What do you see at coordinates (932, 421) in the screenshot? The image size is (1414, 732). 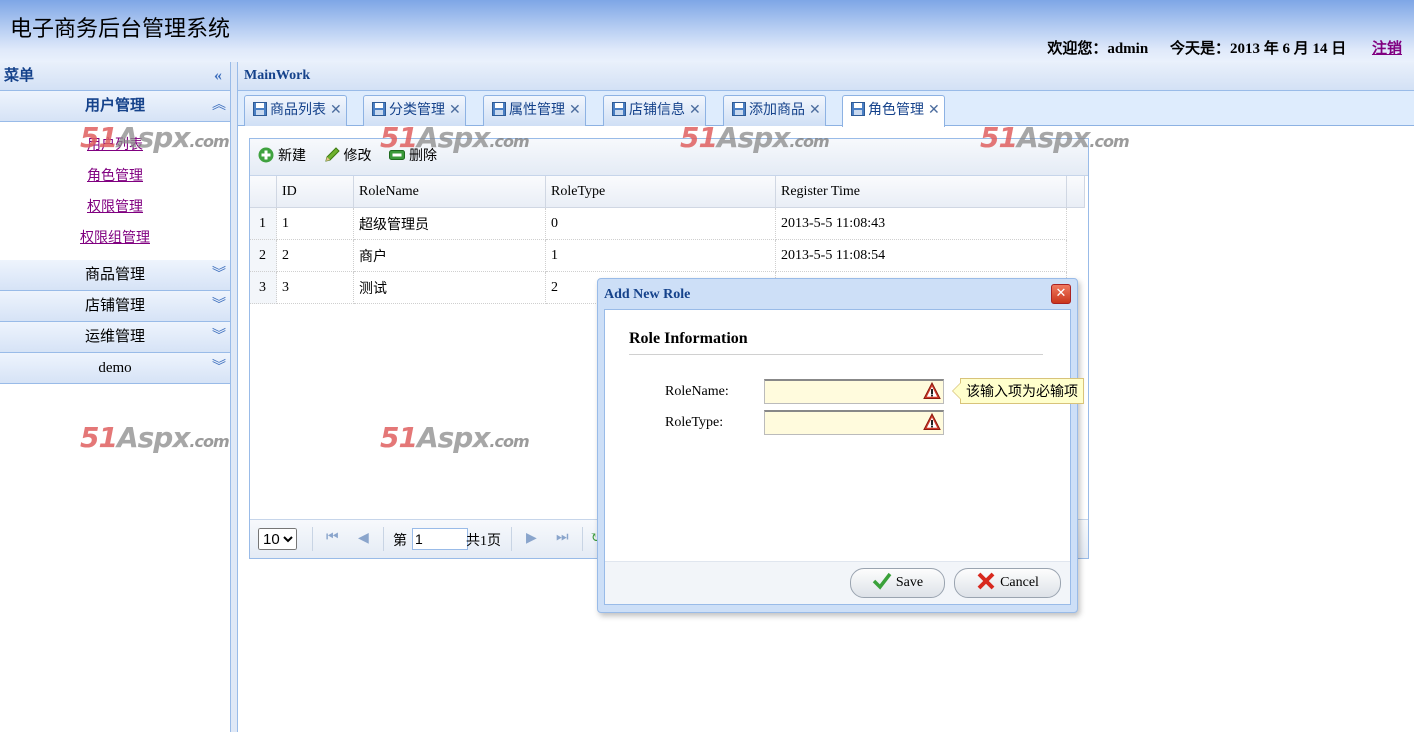 I see `warning-icon` at bounding box center [932, 421].